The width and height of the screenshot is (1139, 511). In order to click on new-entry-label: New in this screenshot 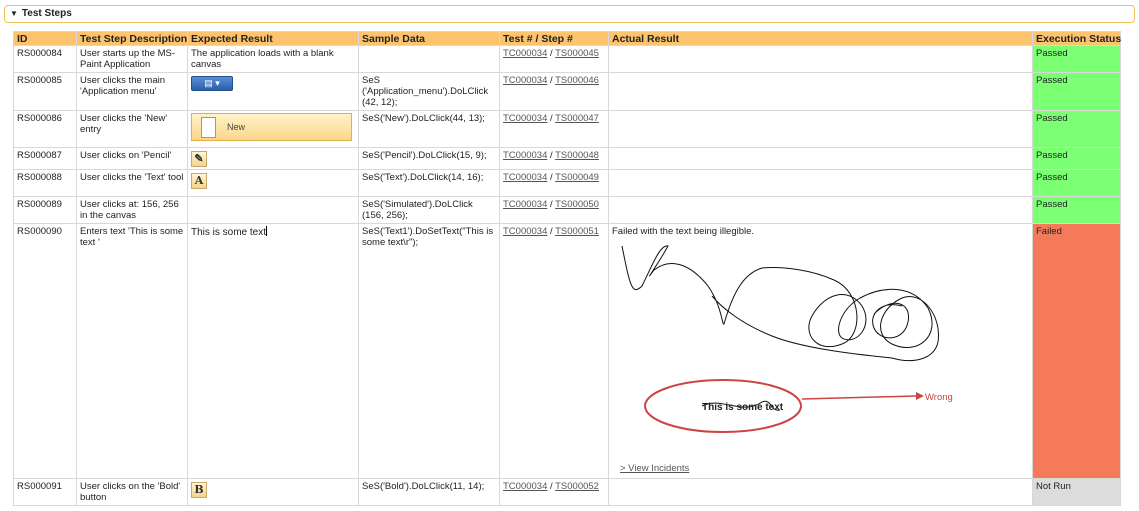, I will do `click(236, 127)`.